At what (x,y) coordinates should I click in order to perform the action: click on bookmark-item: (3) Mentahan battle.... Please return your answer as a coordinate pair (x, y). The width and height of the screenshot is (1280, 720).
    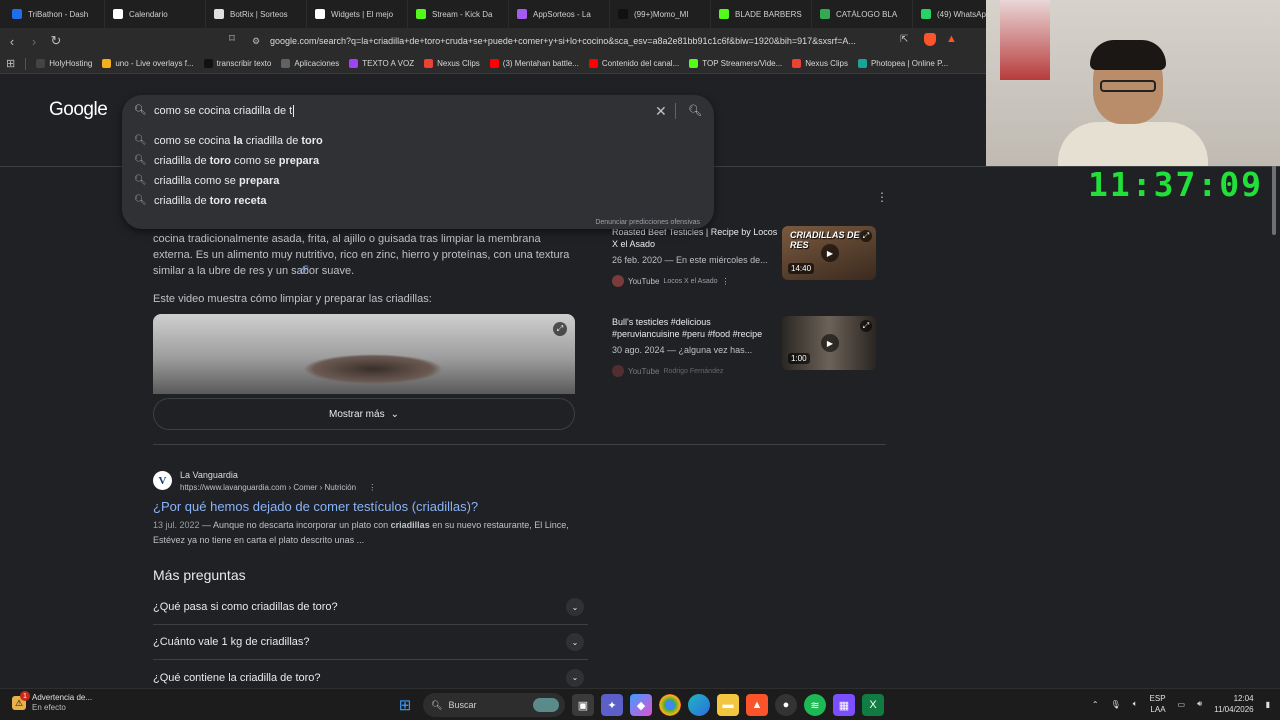
    Looking at the image, I should click on (534, 63).